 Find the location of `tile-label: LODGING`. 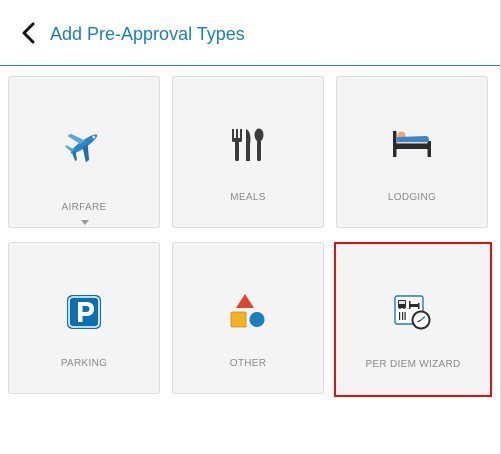

tile-label: LODGING is located at coordinates (412, 197).